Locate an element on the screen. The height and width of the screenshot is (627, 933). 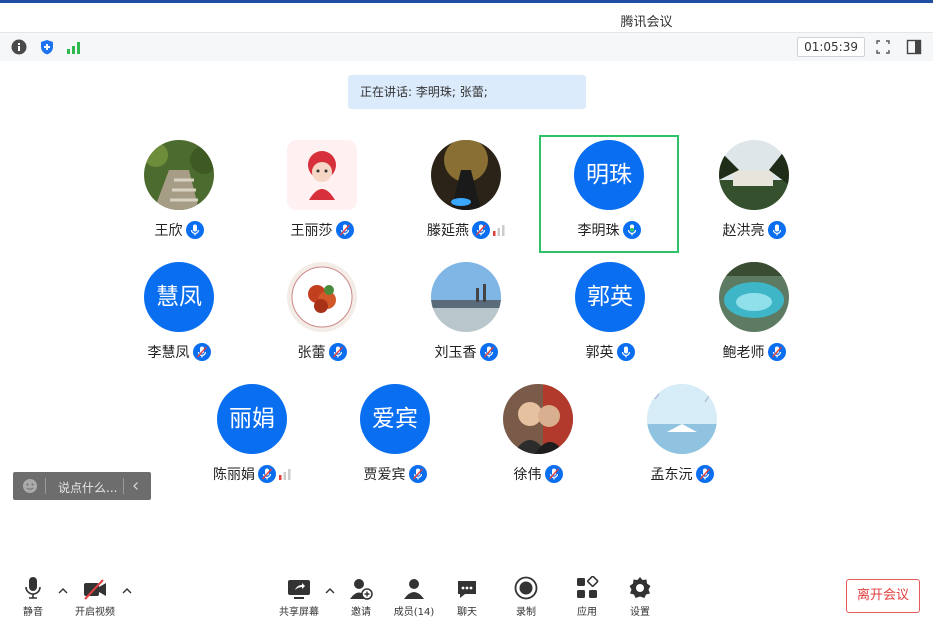
participant-tile: 王欣 is located at coordinates (179, 194).